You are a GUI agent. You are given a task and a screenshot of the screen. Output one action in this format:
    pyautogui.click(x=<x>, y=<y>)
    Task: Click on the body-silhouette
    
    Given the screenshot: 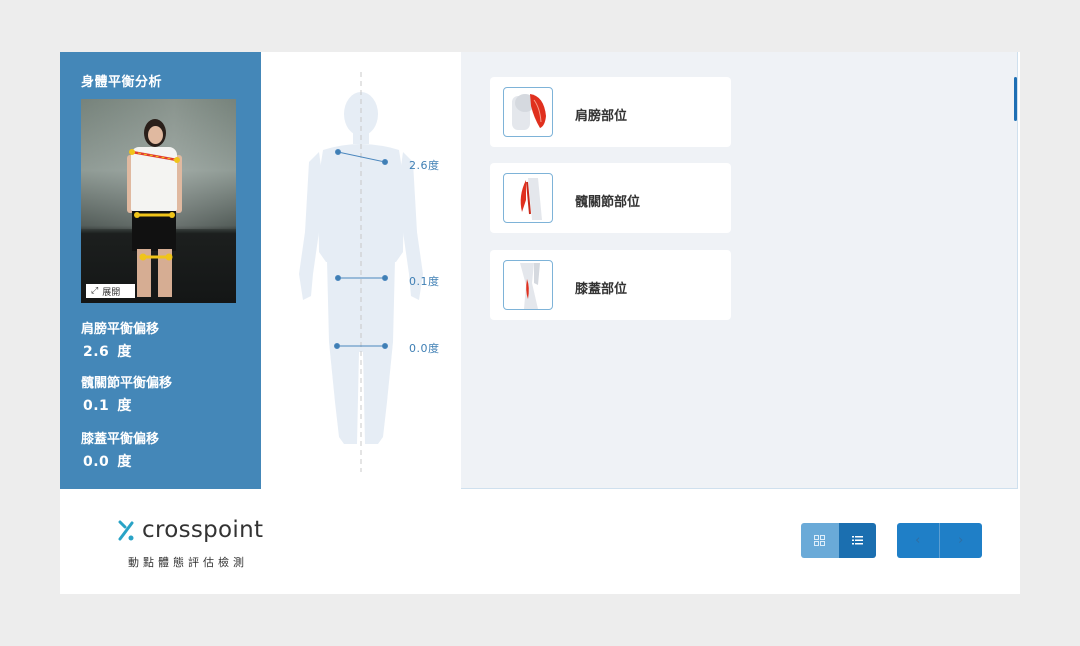 What is the action you would take?
    pyautogui.click(x=361, y=272)
    